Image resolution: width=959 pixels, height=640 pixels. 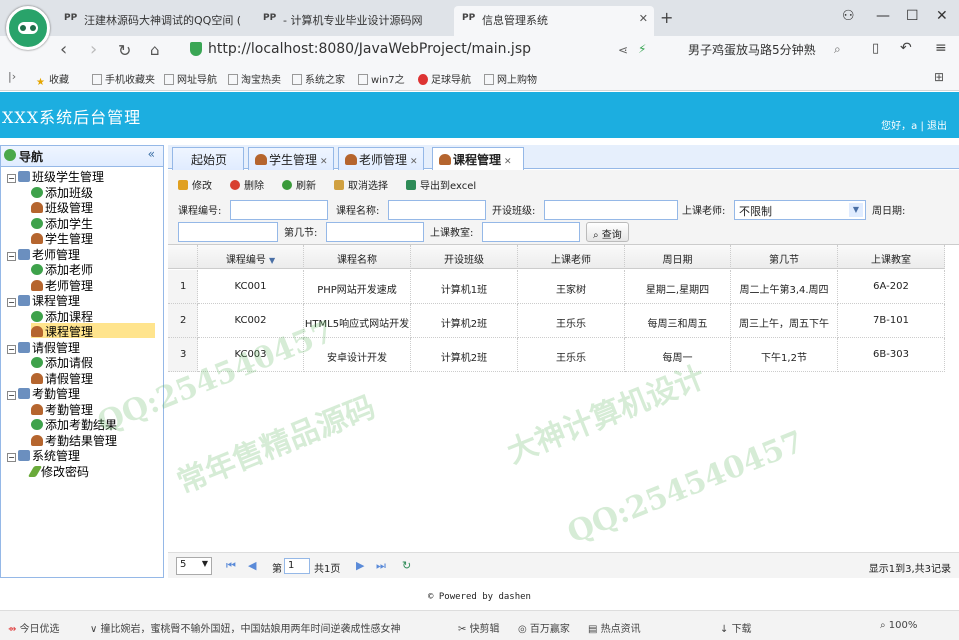 What do you see at coordinates (642, 49) in the screenshot?
I see `lightning-icon: ⚡` at bounding box center [642, 49].